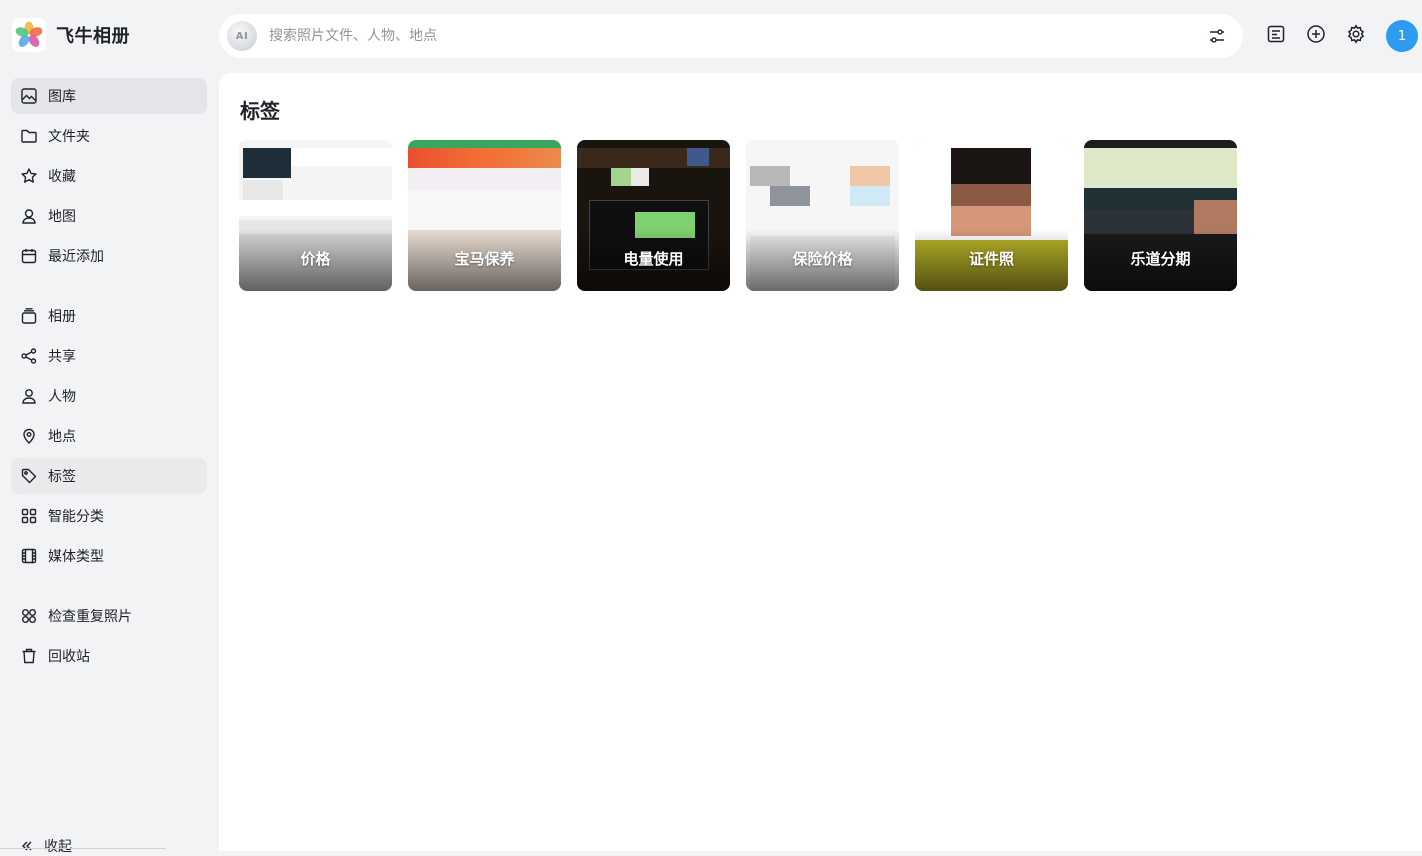 The width and height of the screenshot is (1422, 856). I want to click on user-avatar: 1, so click(1402, 36).